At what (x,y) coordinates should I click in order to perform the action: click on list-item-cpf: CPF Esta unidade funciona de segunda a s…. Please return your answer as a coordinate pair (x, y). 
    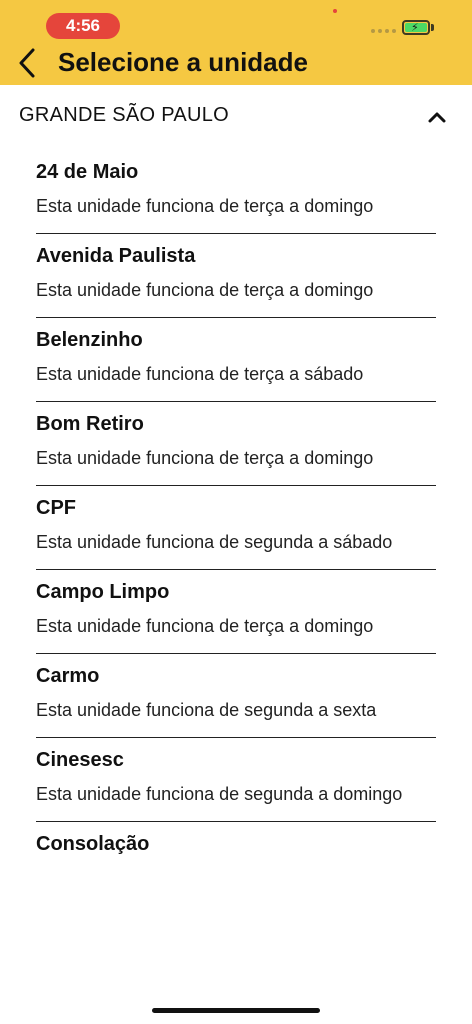
    Looking at the image, I should click on (236, 528).